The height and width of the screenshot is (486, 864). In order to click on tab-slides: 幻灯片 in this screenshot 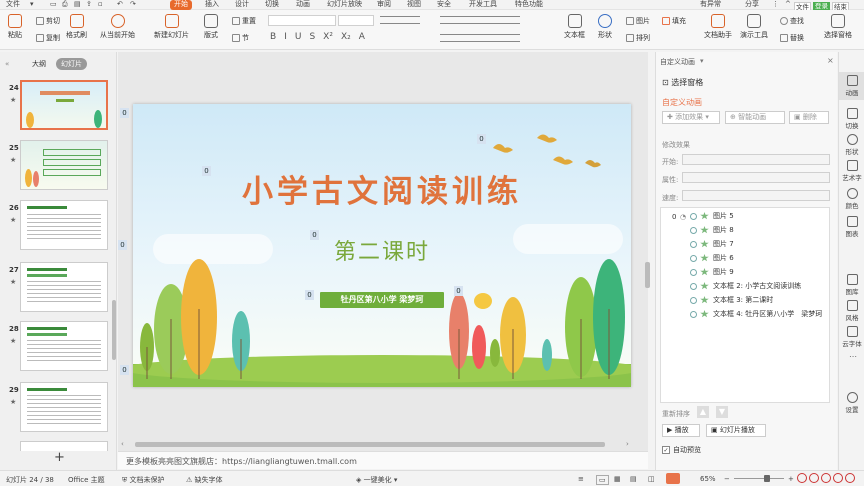, I will do `click(71, 64)`.